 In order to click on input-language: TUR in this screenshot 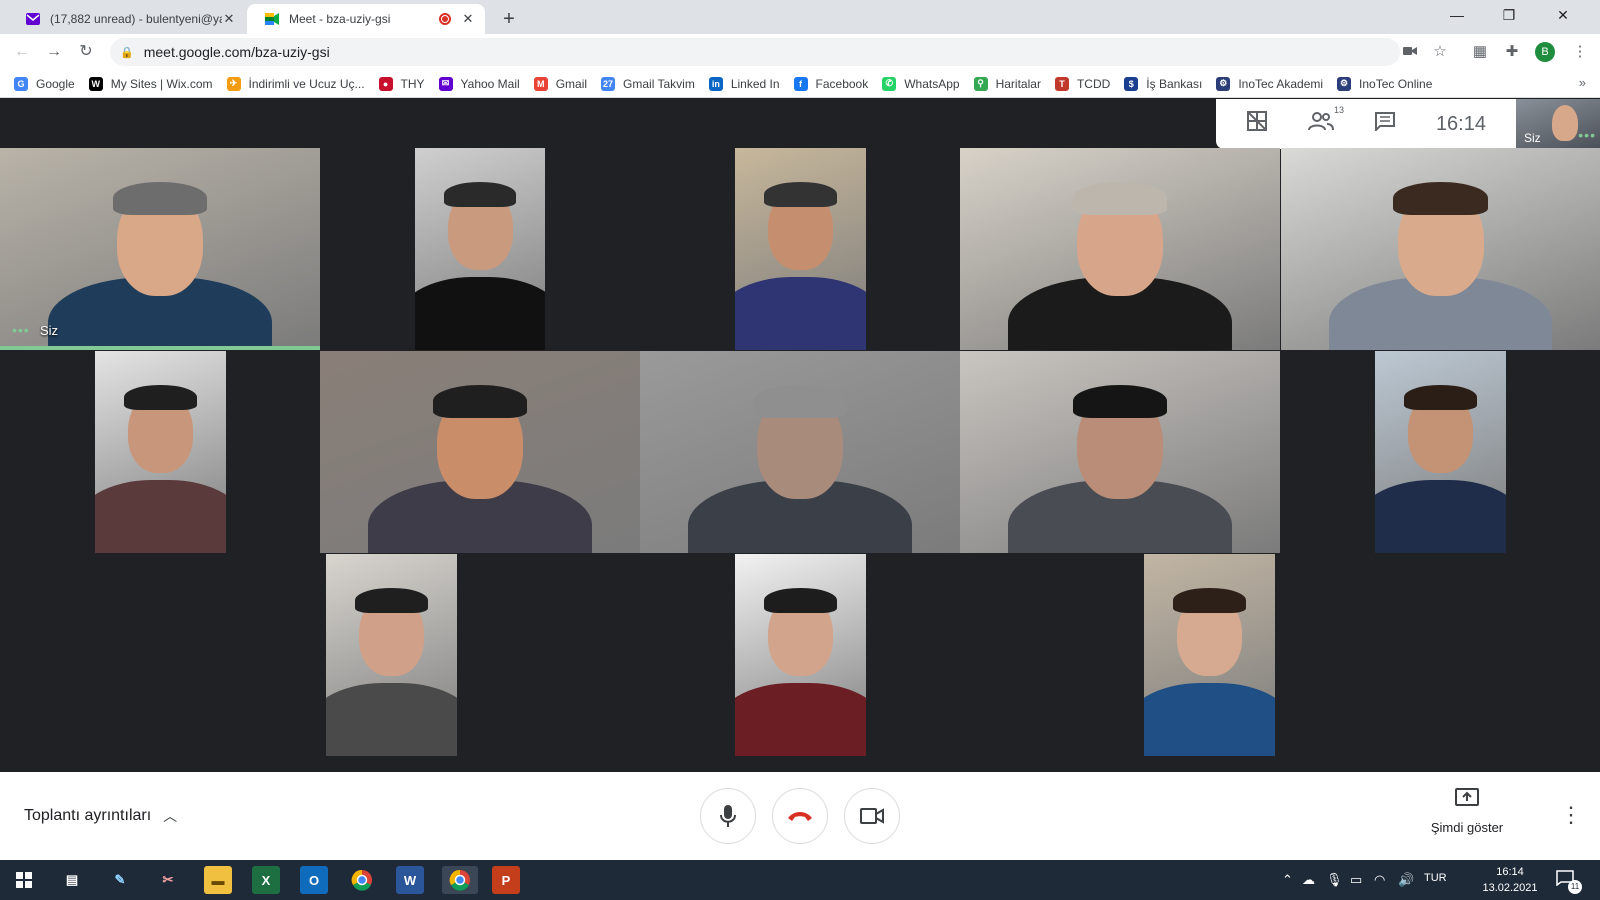, I will do `click(1435, 878)`.